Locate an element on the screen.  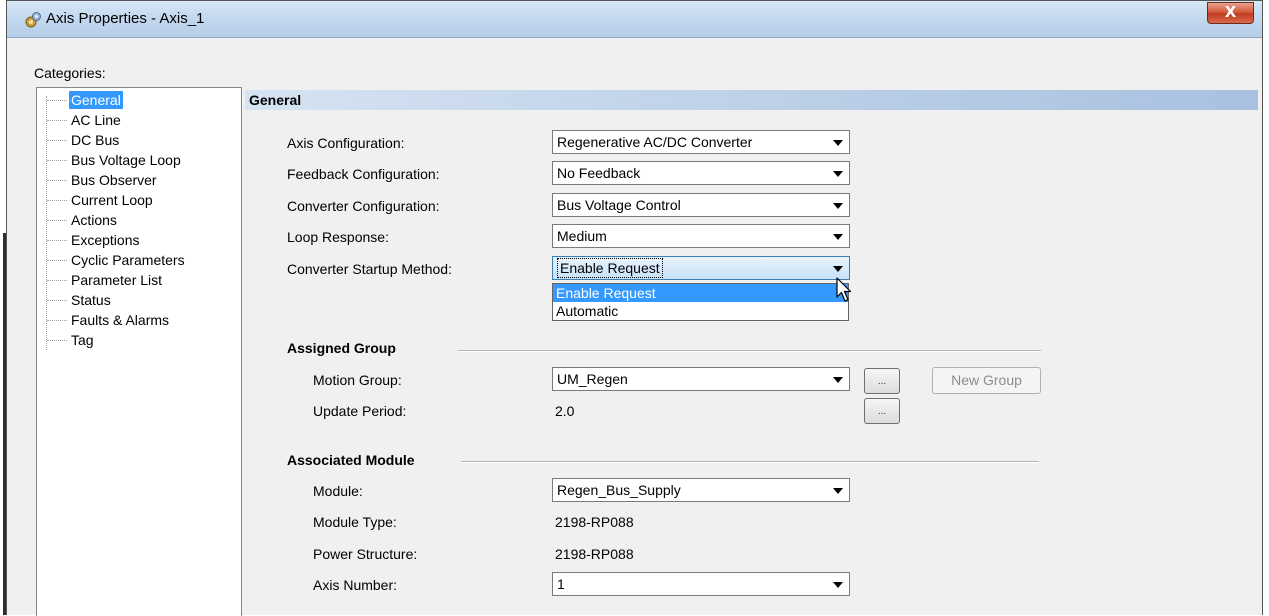
axis-number-select: 1 is located at coordinates (701, 584).